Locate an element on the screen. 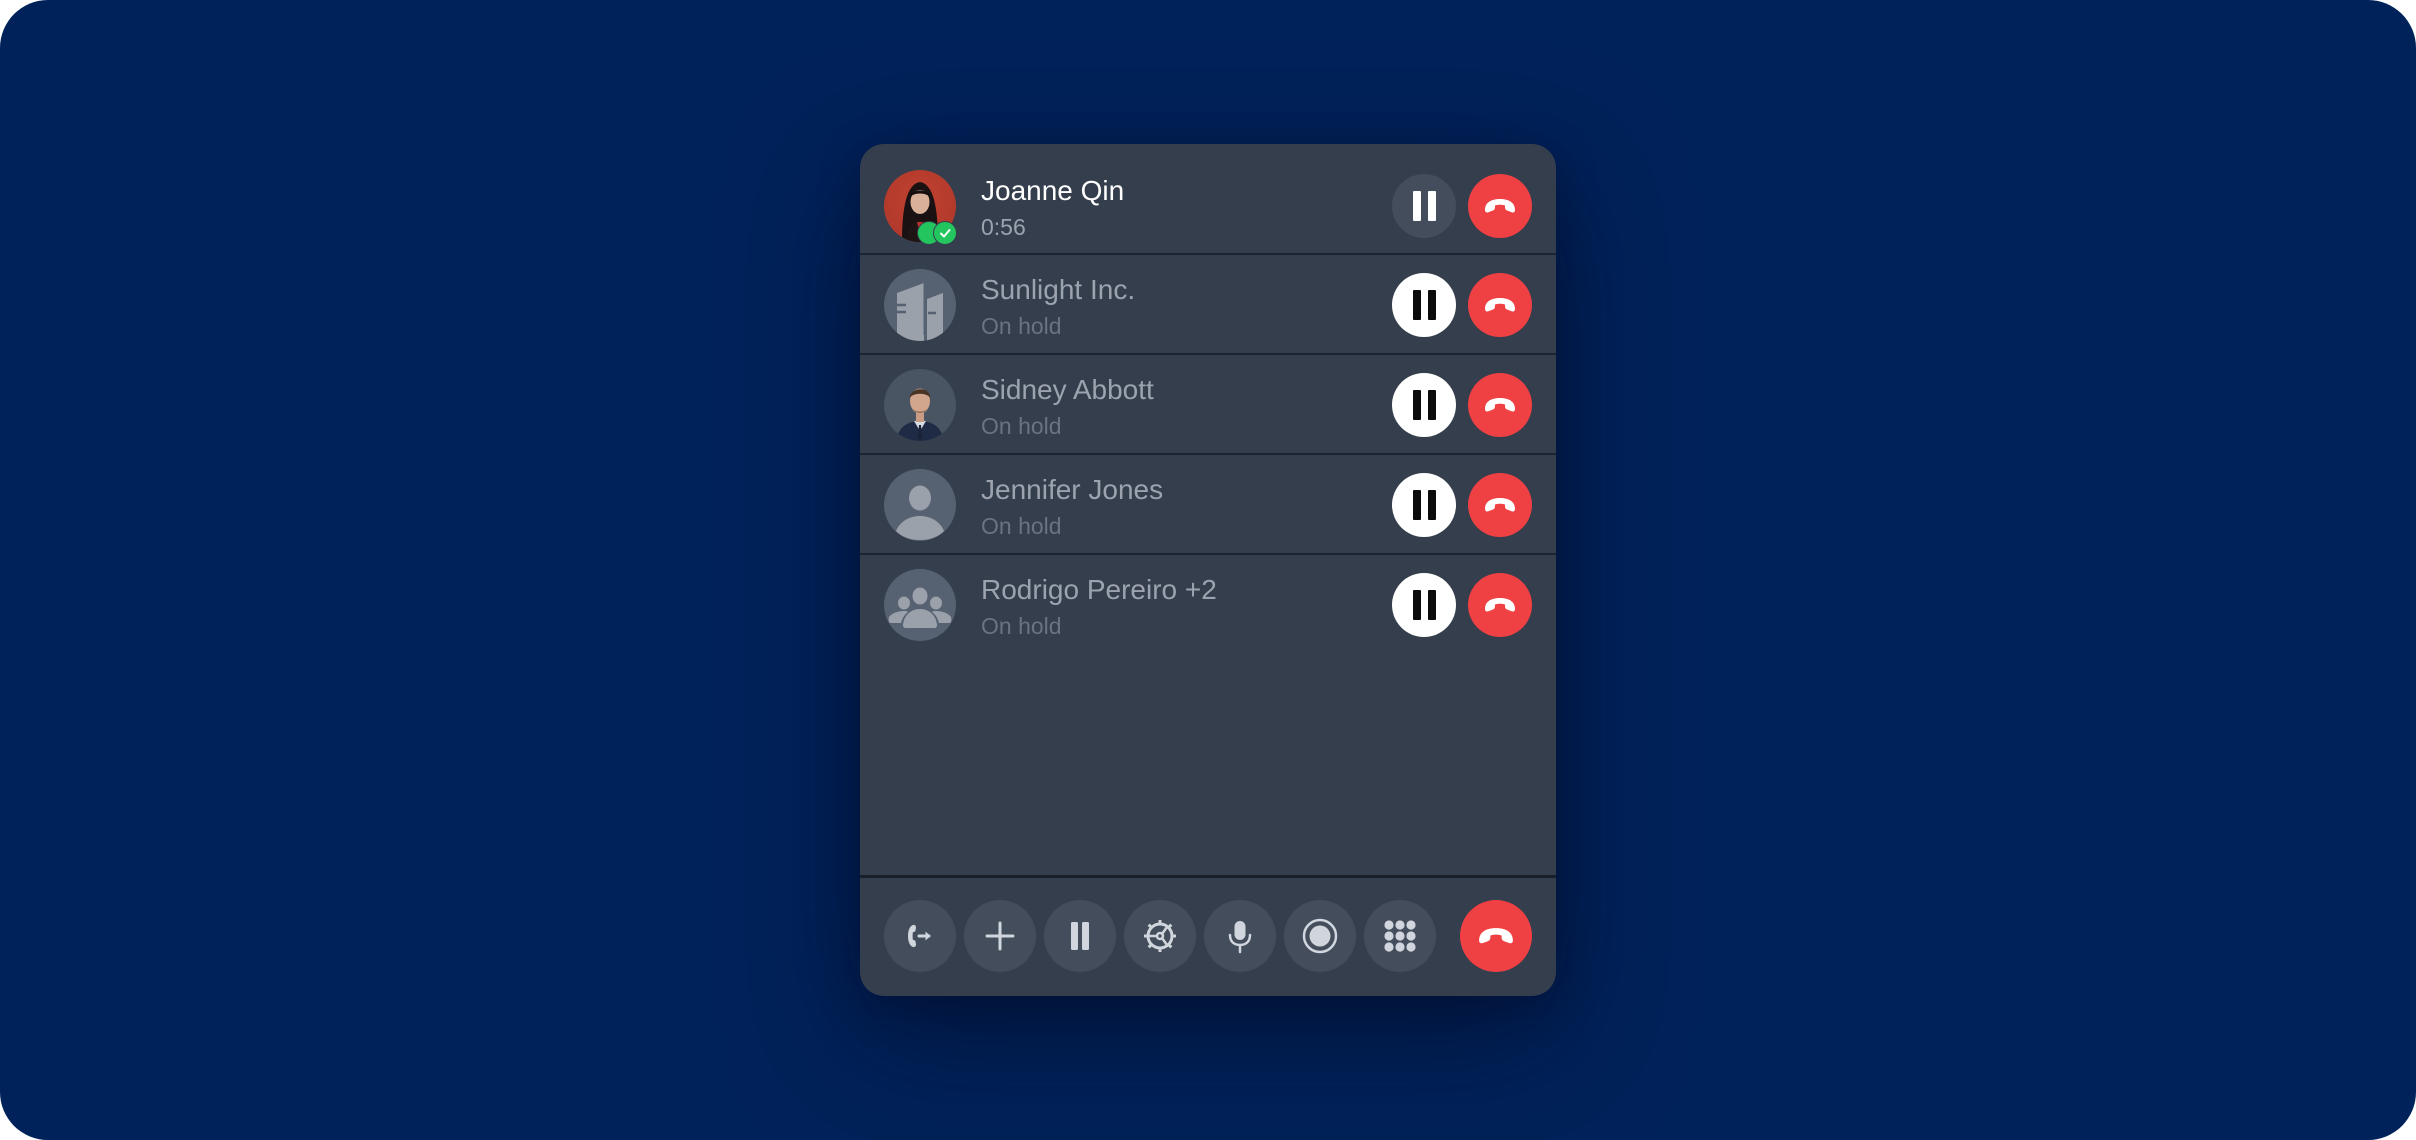 The height and width of the screenshot is (1140, 2416). transfer-button is located at coordinates (920, 936).